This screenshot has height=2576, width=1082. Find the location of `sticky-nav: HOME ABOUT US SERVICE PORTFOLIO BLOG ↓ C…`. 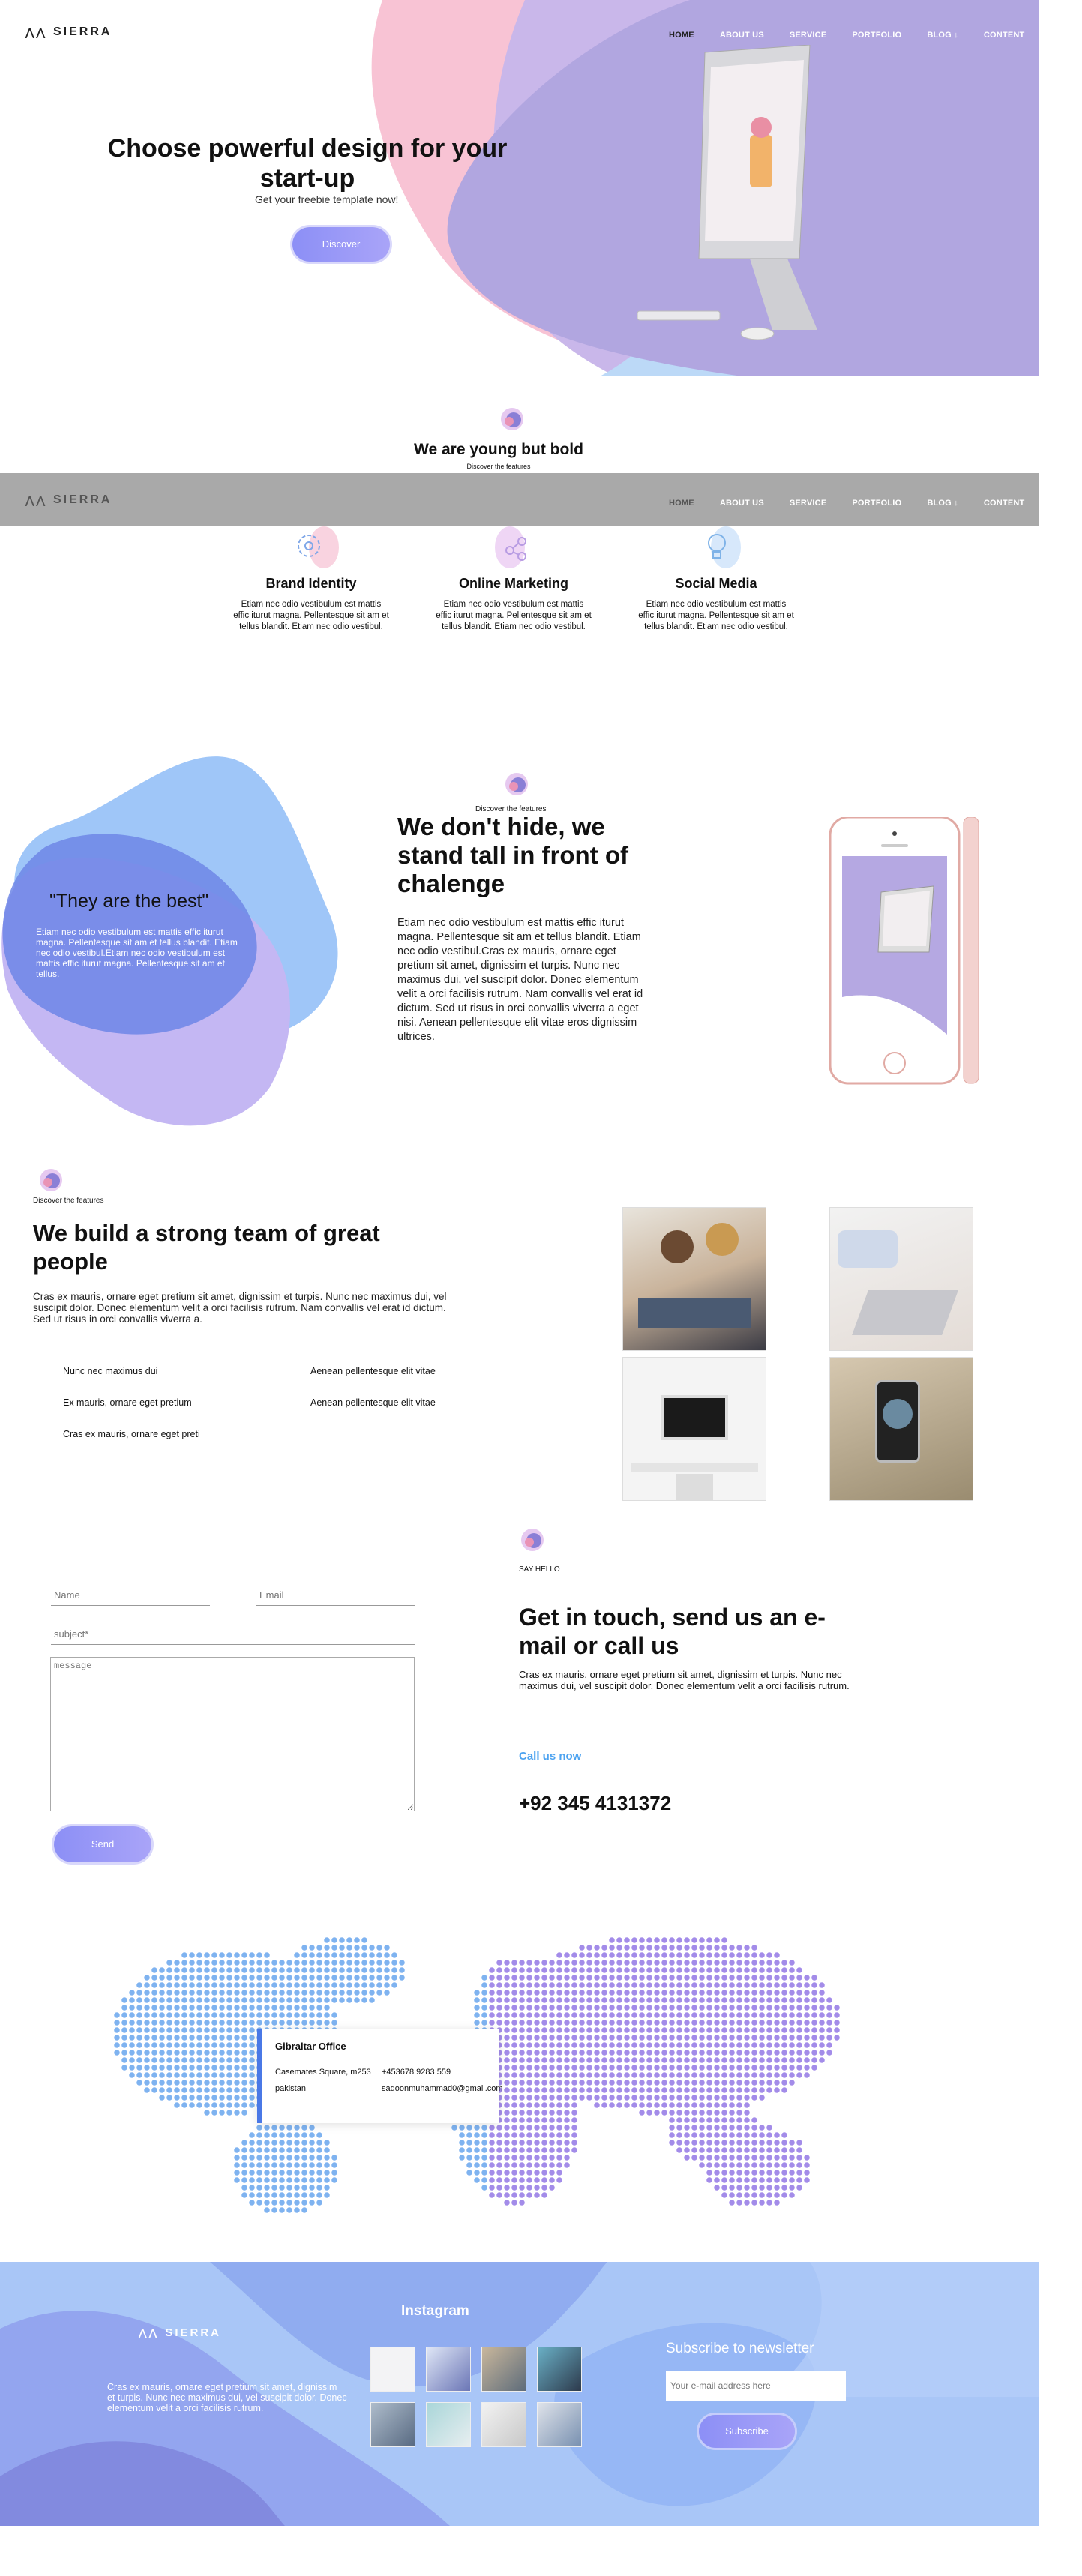

sticky-nav: HOME ABOUT US SERVICE PORTFOLIO BLOG ↓ C… is located at coordinates (846, 503).